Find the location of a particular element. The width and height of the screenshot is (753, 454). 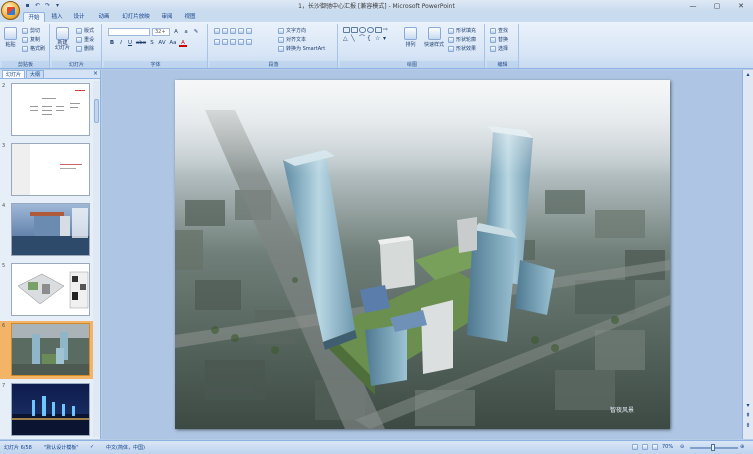

tab-slides: 幻灯片 is located at coordinates (14, 74).